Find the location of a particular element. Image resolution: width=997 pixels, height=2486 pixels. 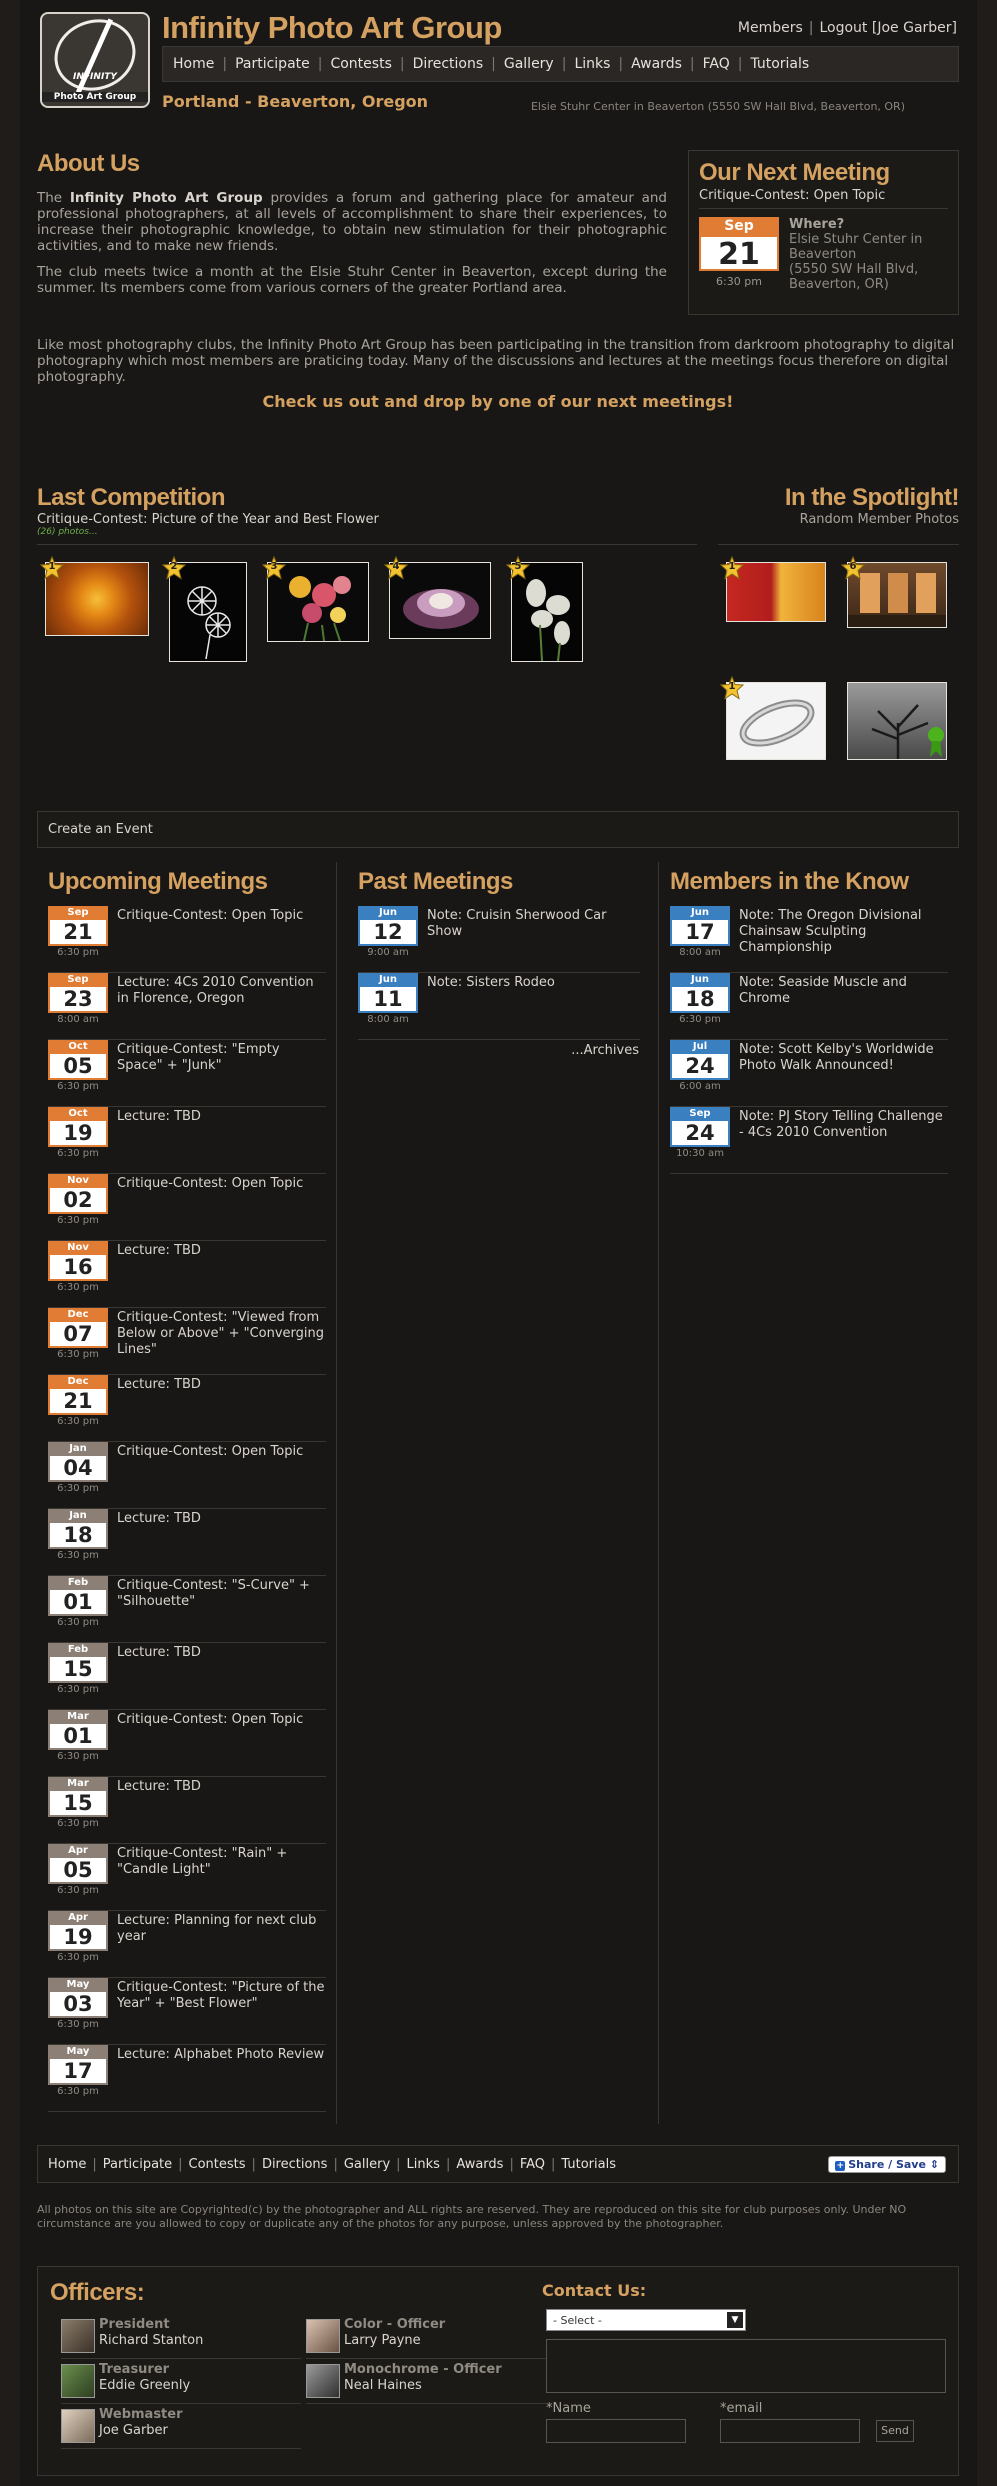

rank-star-icon: 3 is located at coordinates (274, 567).